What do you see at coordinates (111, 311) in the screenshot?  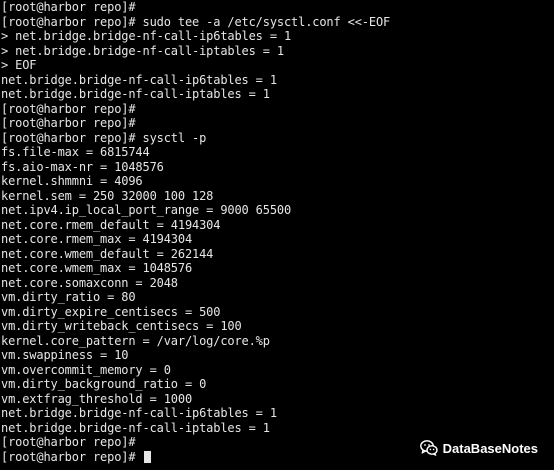 I see `terminal-line: vm.dirty_expire_centisecs = 500` at bounding box center [111, 311].